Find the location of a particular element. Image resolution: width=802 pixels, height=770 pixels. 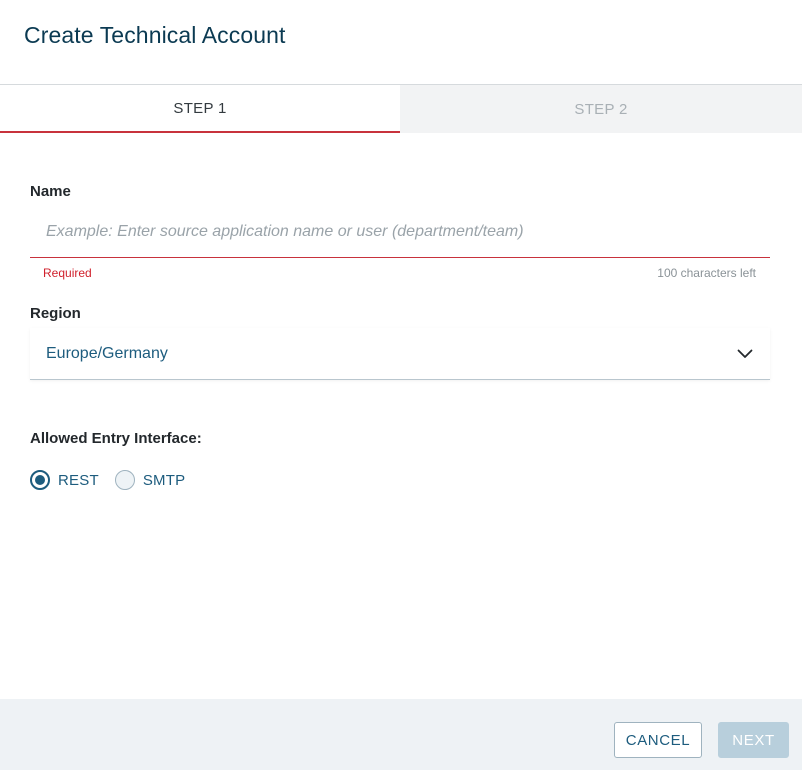

cancel-button: CANCEL is located at coordinates (658, 740).